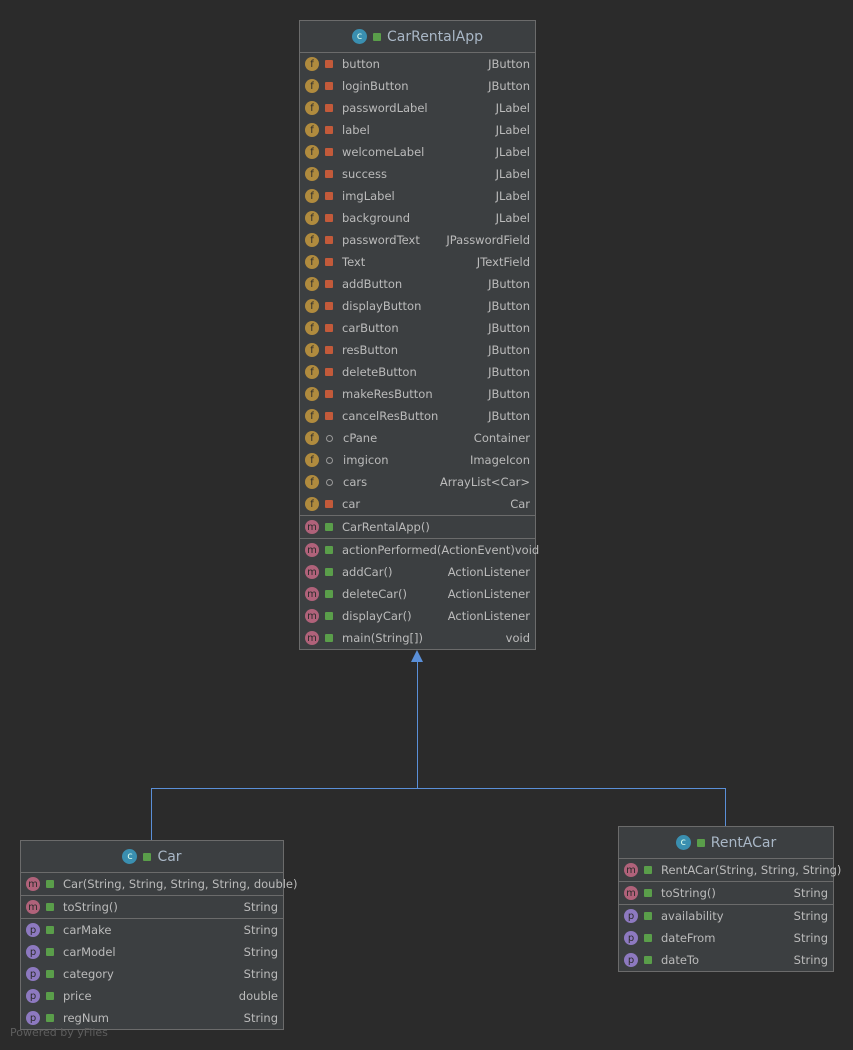 This screenshot has width=853, height=1050. Describe the element at coordinates (417, 240) in the screenshot. I see `field-row: f passwordText JPasswordField` at that location.